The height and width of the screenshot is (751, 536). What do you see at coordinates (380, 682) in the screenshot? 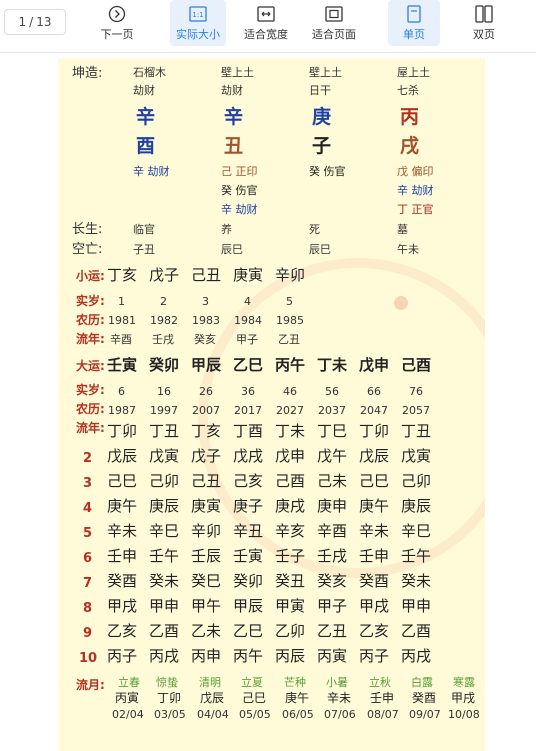
I see `liuyue-term: 立秋` at bounding box center [380, 682].